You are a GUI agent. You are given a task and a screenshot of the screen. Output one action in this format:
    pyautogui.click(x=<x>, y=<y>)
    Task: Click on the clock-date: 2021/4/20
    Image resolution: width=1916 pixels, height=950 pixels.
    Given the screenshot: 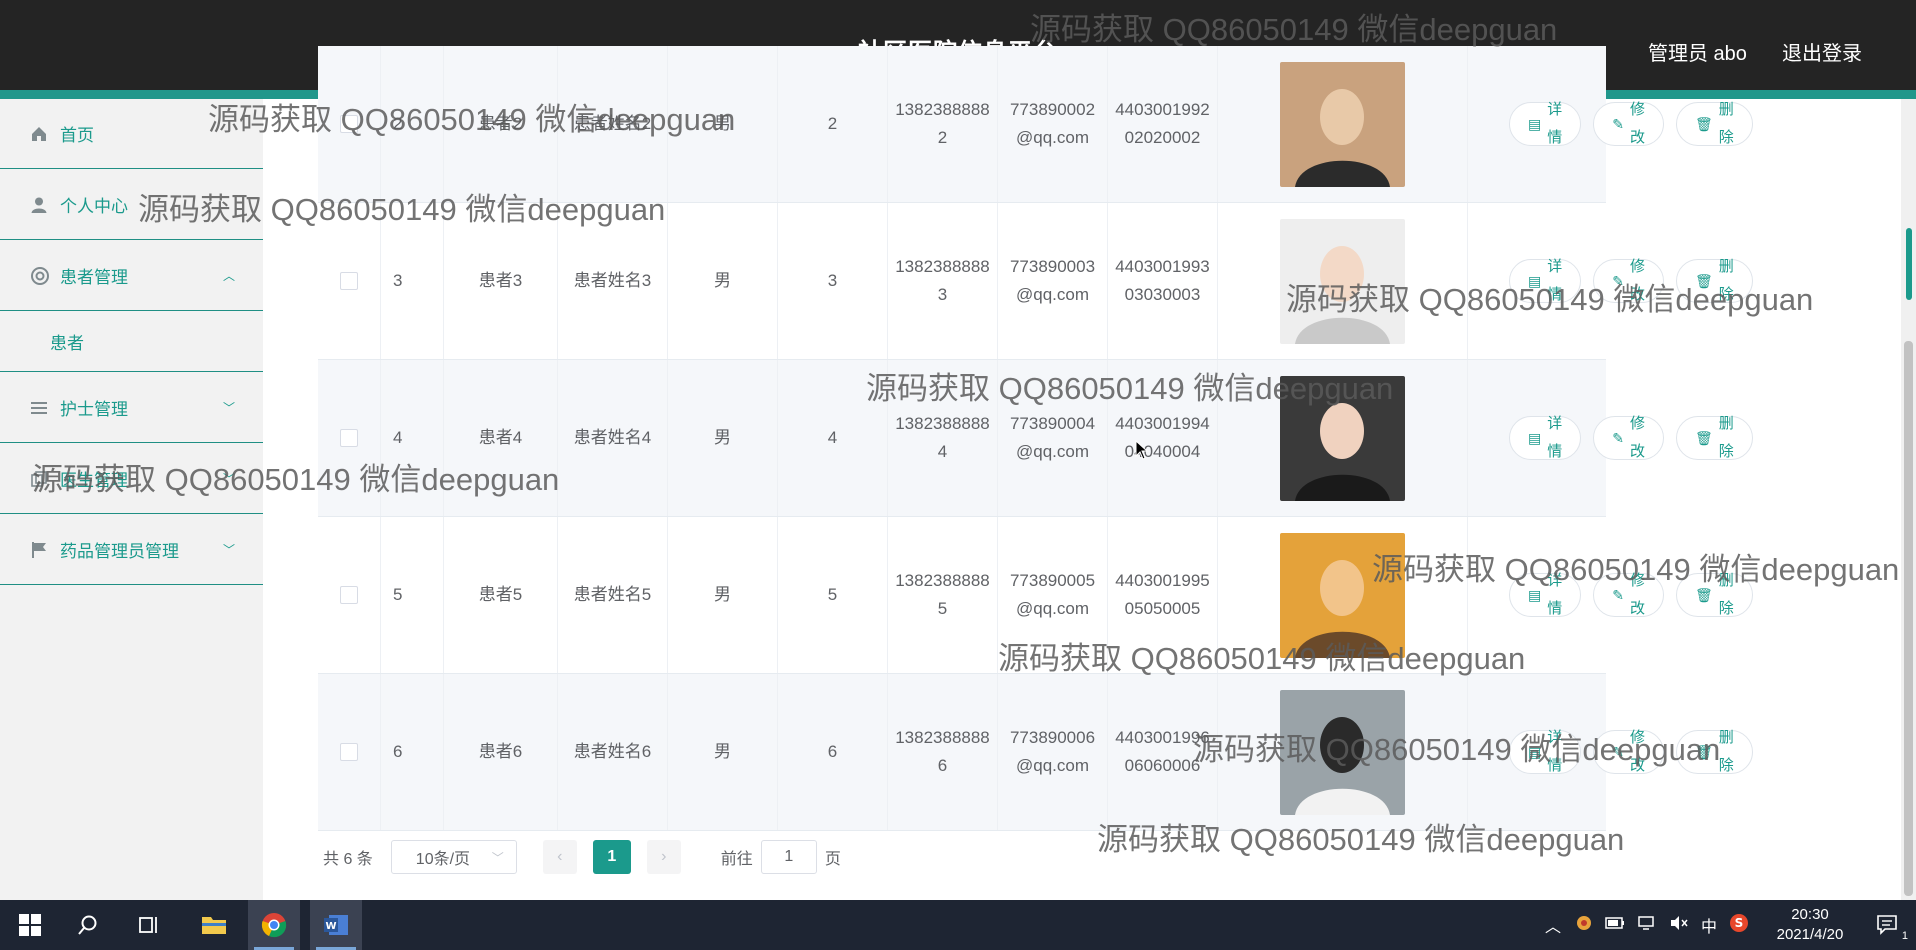 What is the action you would take?
    pyautogui.click(x=1810, y=934)
    